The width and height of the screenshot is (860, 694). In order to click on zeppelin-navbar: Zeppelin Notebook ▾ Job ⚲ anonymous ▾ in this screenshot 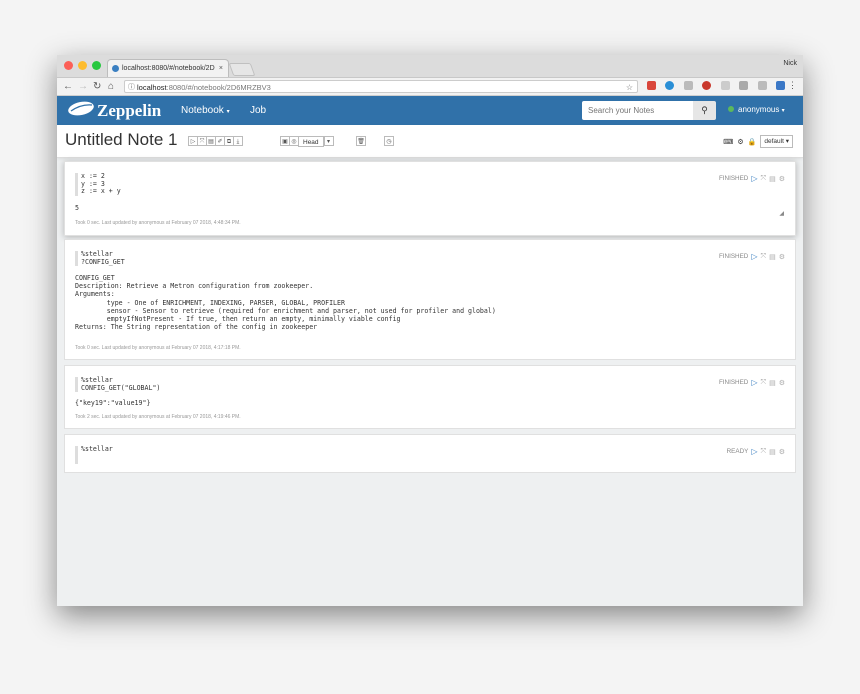, I will do `click(430, 110)`.